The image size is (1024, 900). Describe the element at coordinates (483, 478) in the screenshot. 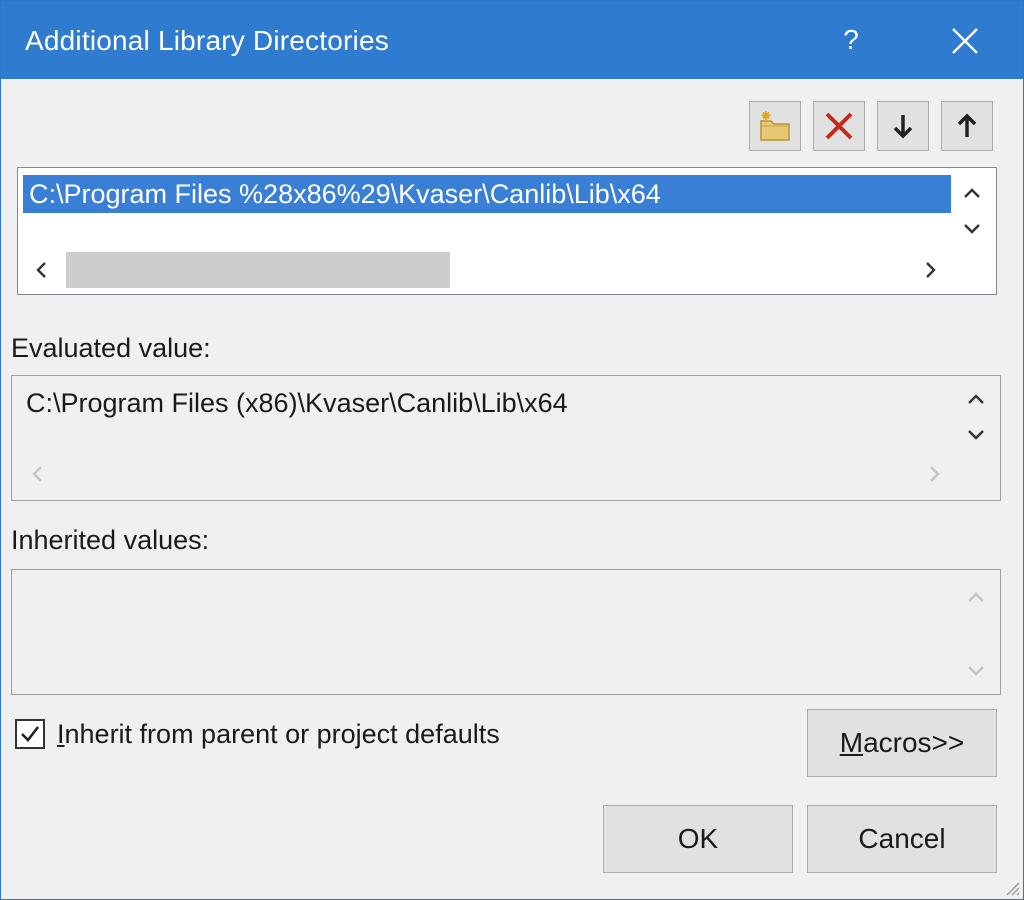

I see `horizontal-scrollbar` at that location.